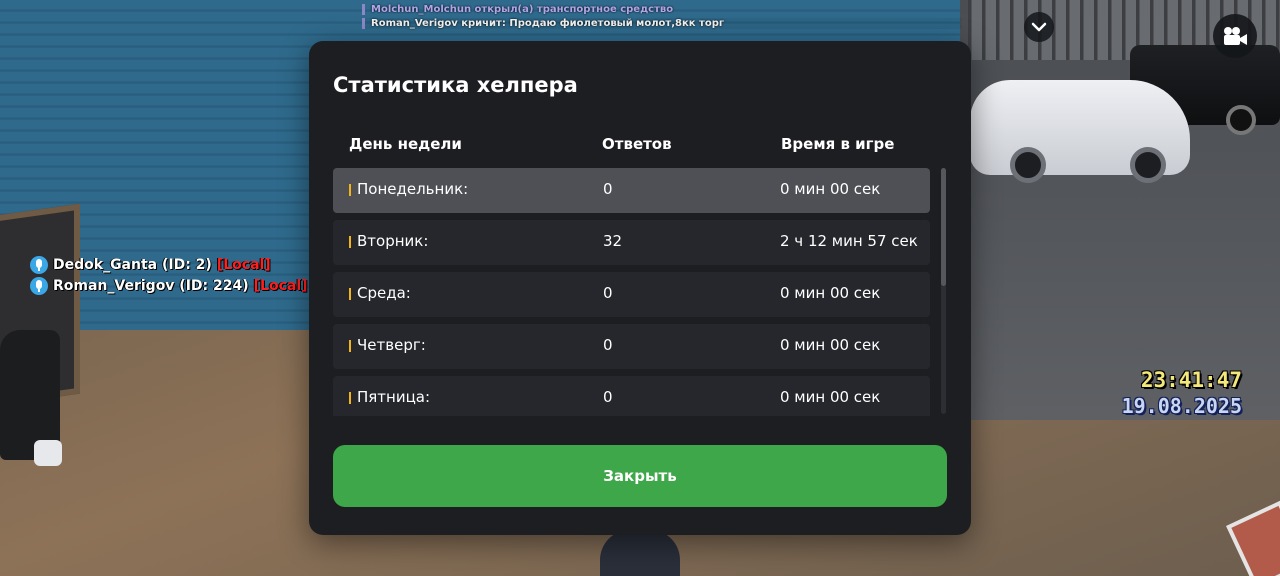 The height and width of the screenshot is (576, 1280). Describe the element at coordinates (132, 265) in the screenshot. I see `nametag-name: Dedok_Ganta (ID: 2)` at that location.